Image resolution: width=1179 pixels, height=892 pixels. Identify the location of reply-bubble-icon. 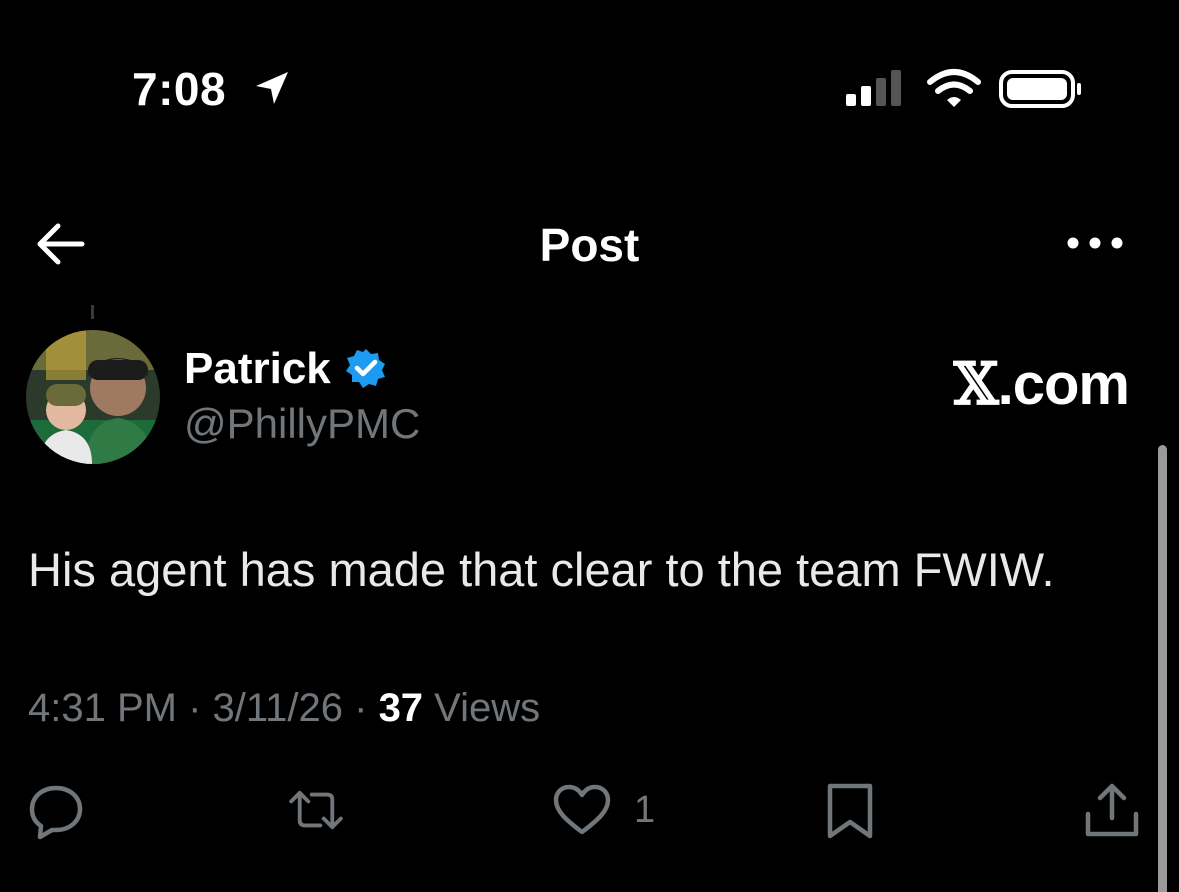
(56, 812).